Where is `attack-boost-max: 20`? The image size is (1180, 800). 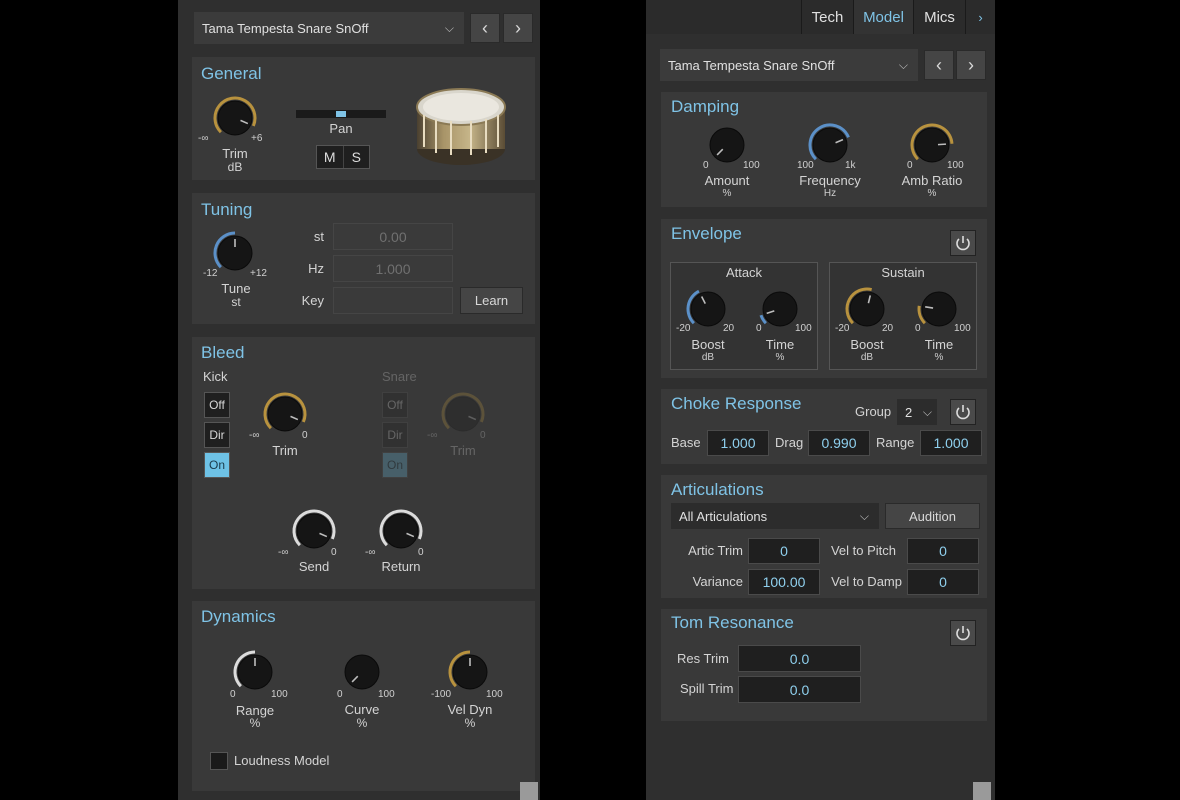
attack-boost-max: 20 is located at coordinates (729, 328).